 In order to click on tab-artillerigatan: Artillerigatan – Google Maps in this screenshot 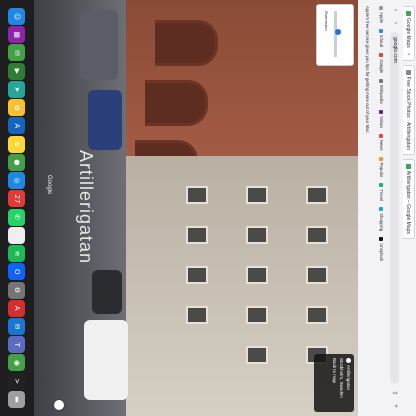, I will do `click(409, 198)`.